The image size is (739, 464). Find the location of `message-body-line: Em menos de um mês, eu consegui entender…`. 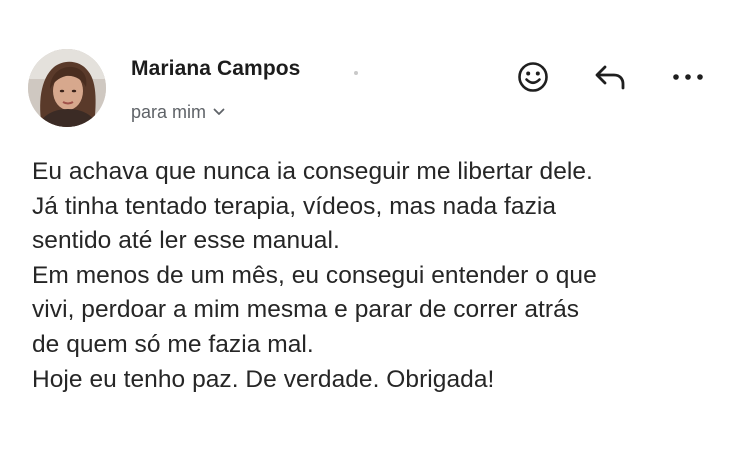

message-body-line: Em menos de um mês, eu consegui entender… is located at coordinates (314, 275).